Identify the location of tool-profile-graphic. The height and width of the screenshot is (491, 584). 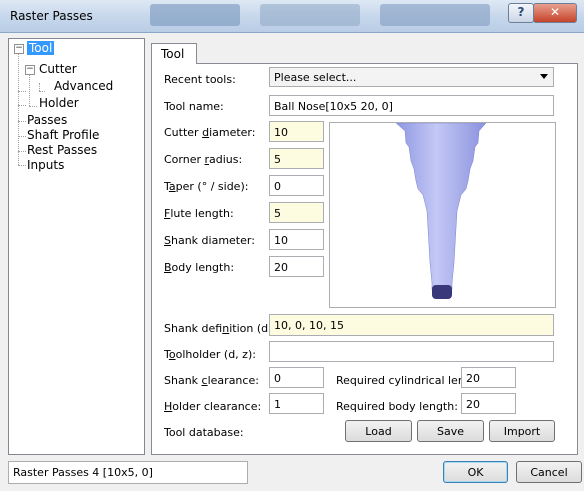
(441, 210).